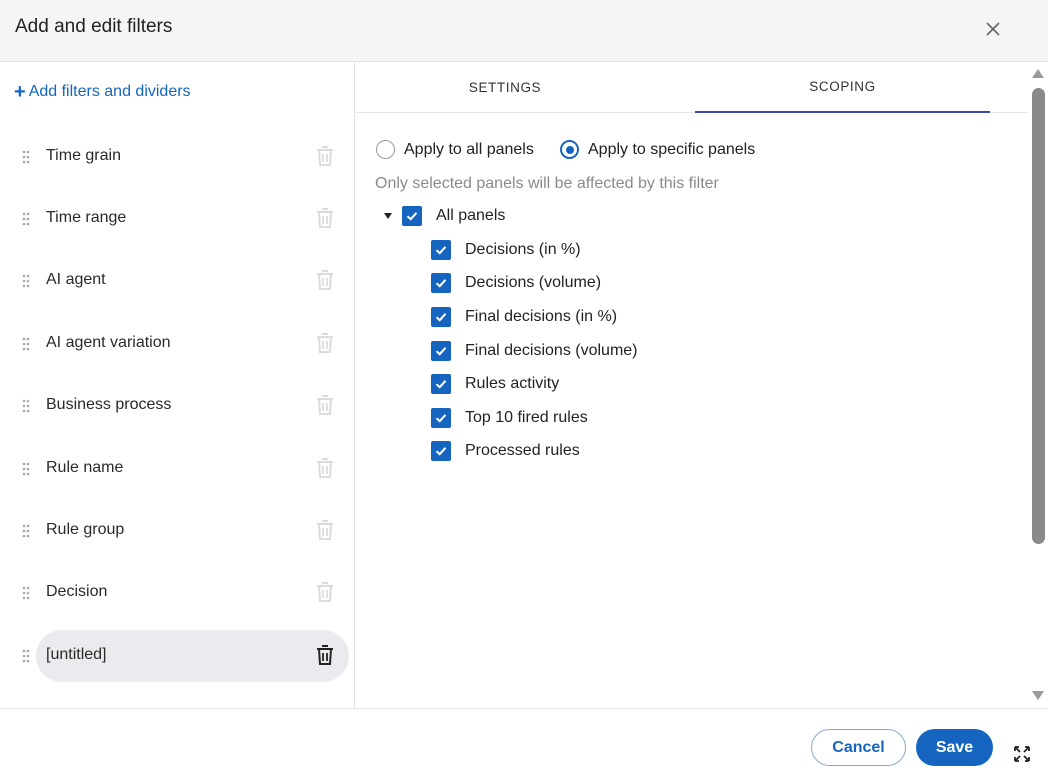  Describe the element at coordinates (524, 31) in the screenshot. I see `dialog-header: Add and edit filters` at that location.